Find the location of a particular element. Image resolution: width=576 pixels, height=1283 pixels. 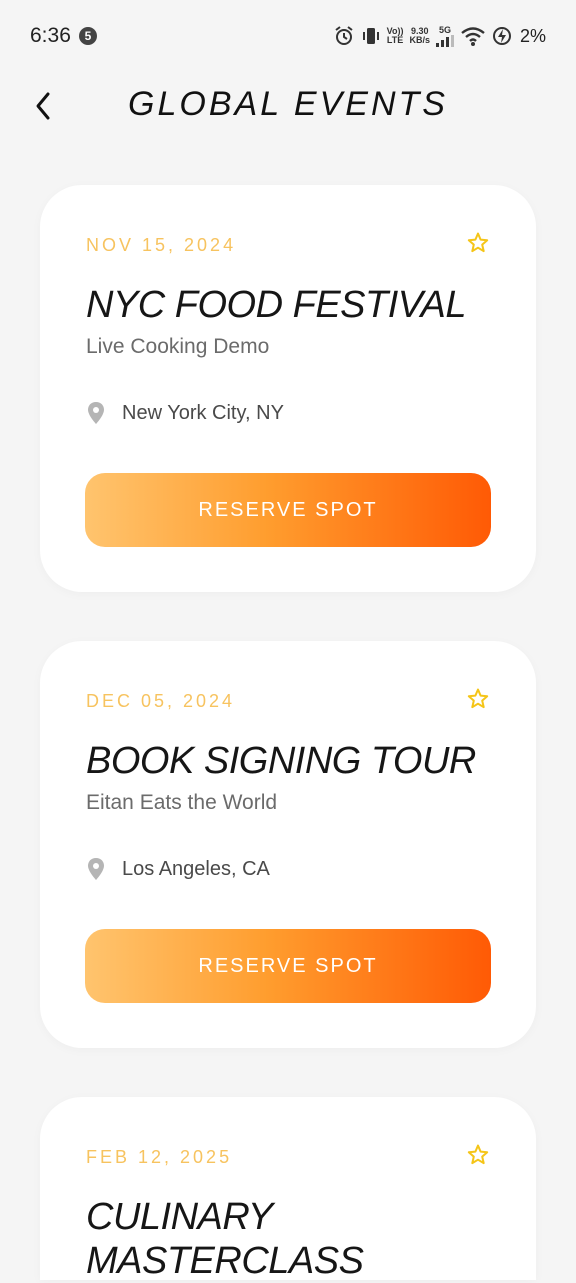

battery-percentage: 2% is located at coordinates (532, 35).